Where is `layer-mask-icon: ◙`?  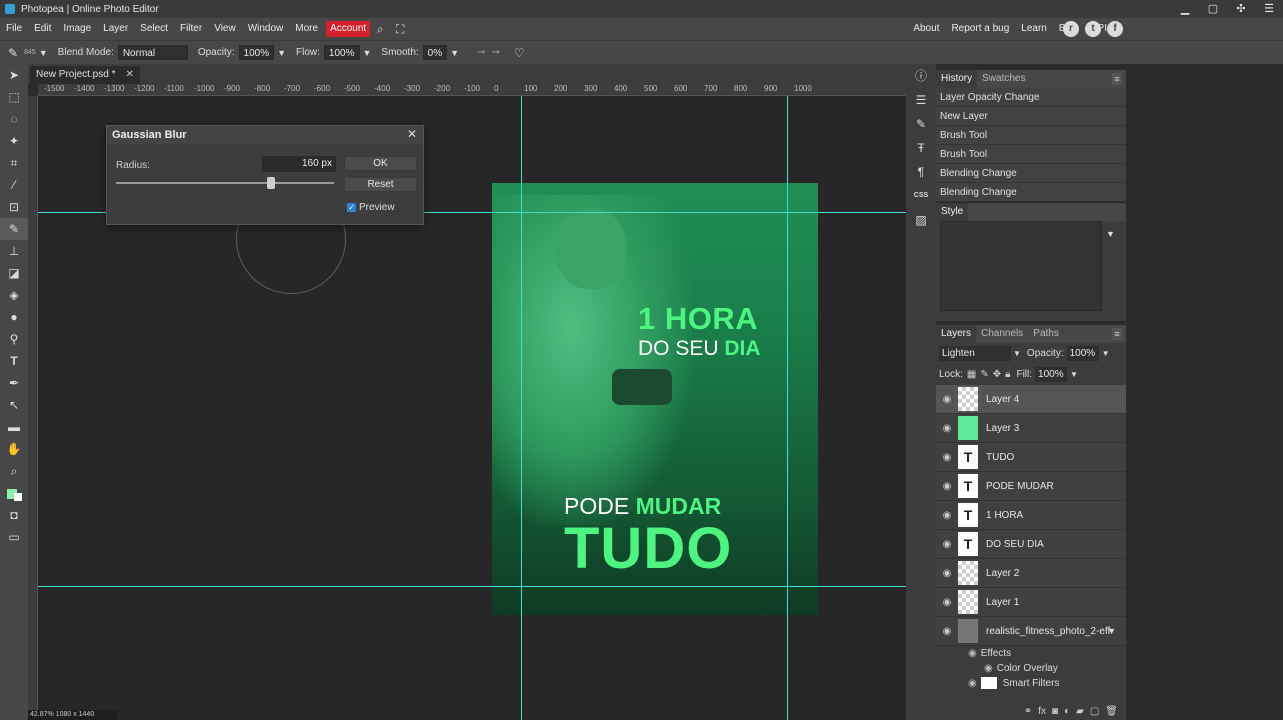
layer-mask-icon: ◙ is located at coordinates (1055, 712).